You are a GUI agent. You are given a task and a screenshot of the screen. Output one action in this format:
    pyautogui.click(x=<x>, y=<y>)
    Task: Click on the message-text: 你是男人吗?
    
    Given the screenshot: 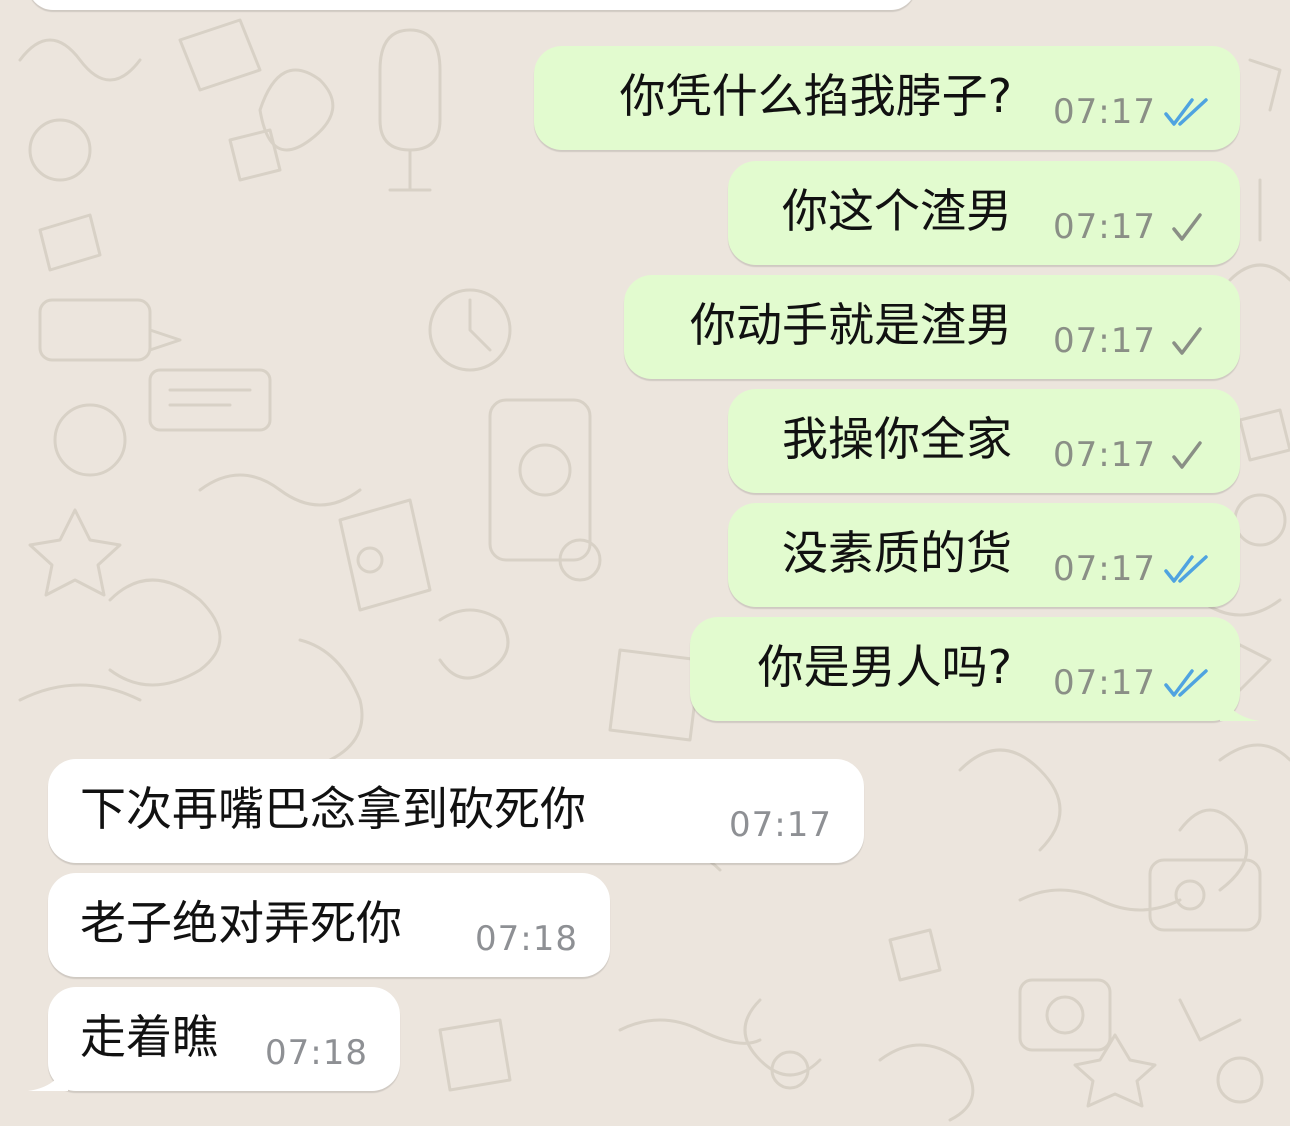 What is the action you would take?
    pyautogui.click(x=884, y=667)
    